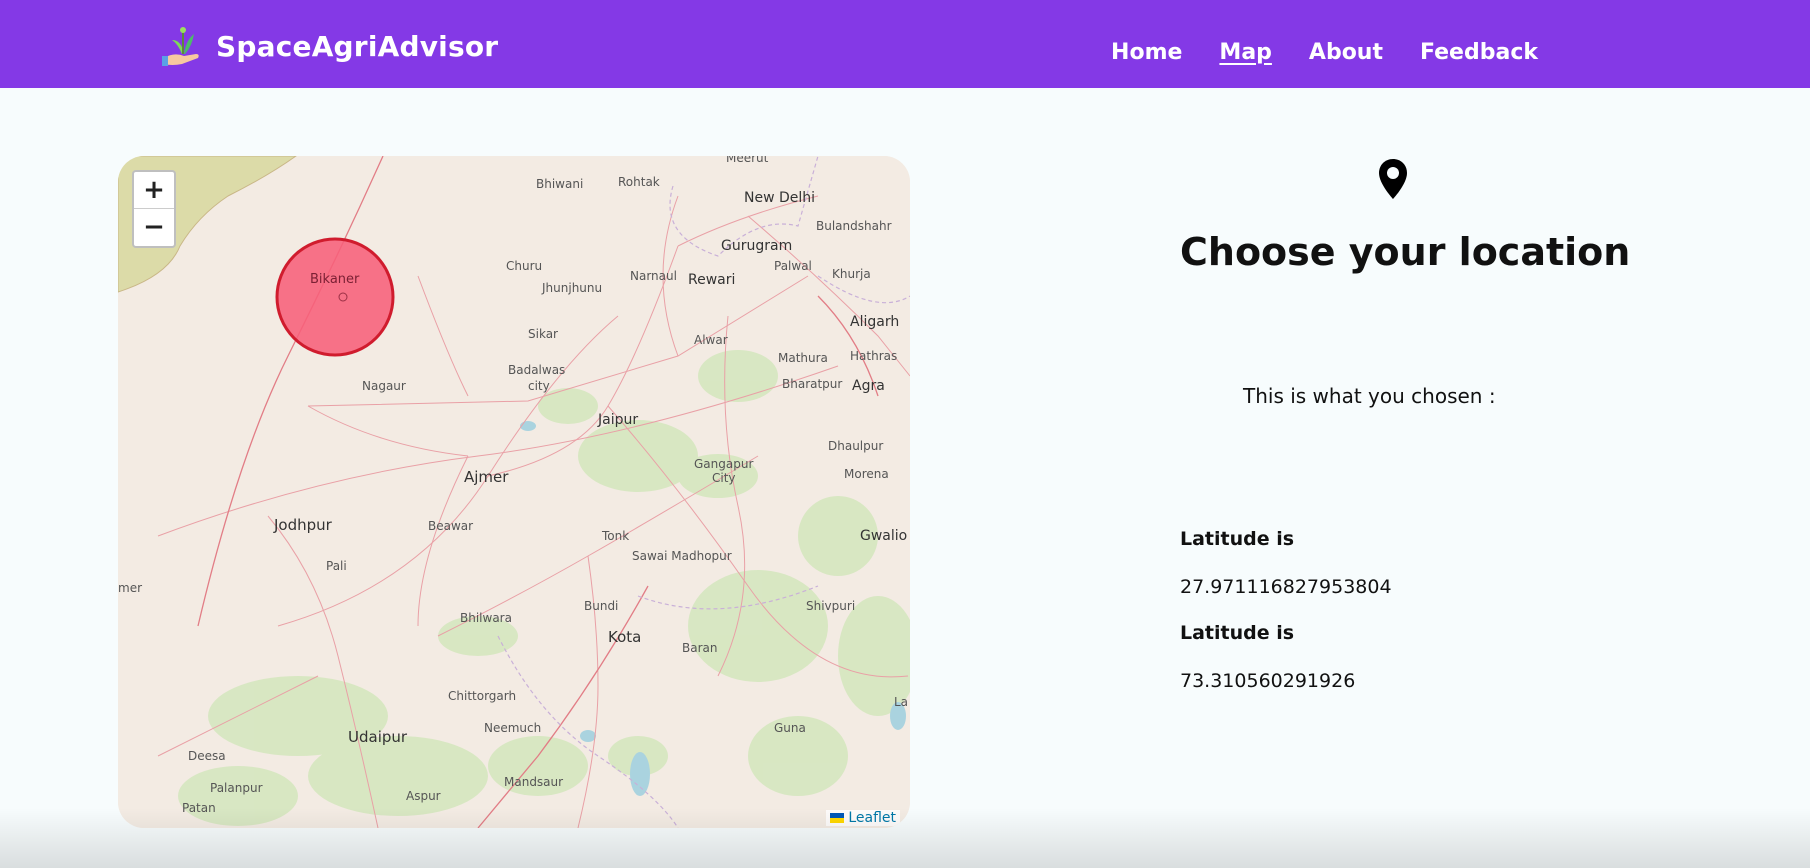 The height and width of the screenshot is (868, 1810). I want to click on chosen-text: This is what you chosen :, so click(1369, 396).